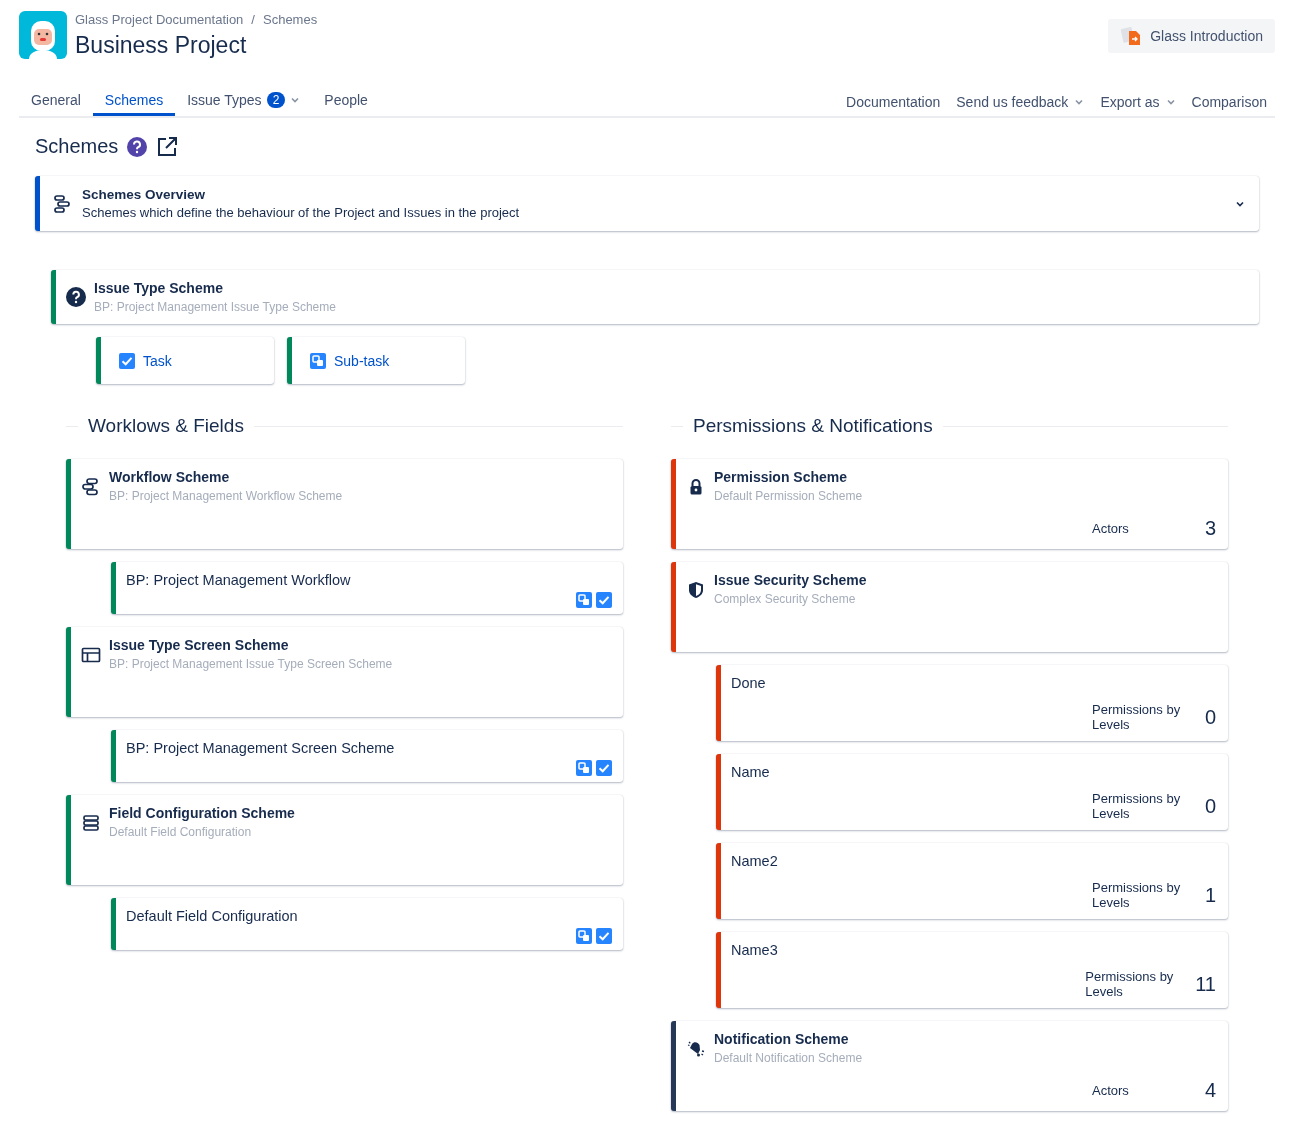 The height and width of the screenshot is (1137, 1292). I want to click on scheme-subtitle: BP: Project Management Workflow Scheme, so click(226, 496).